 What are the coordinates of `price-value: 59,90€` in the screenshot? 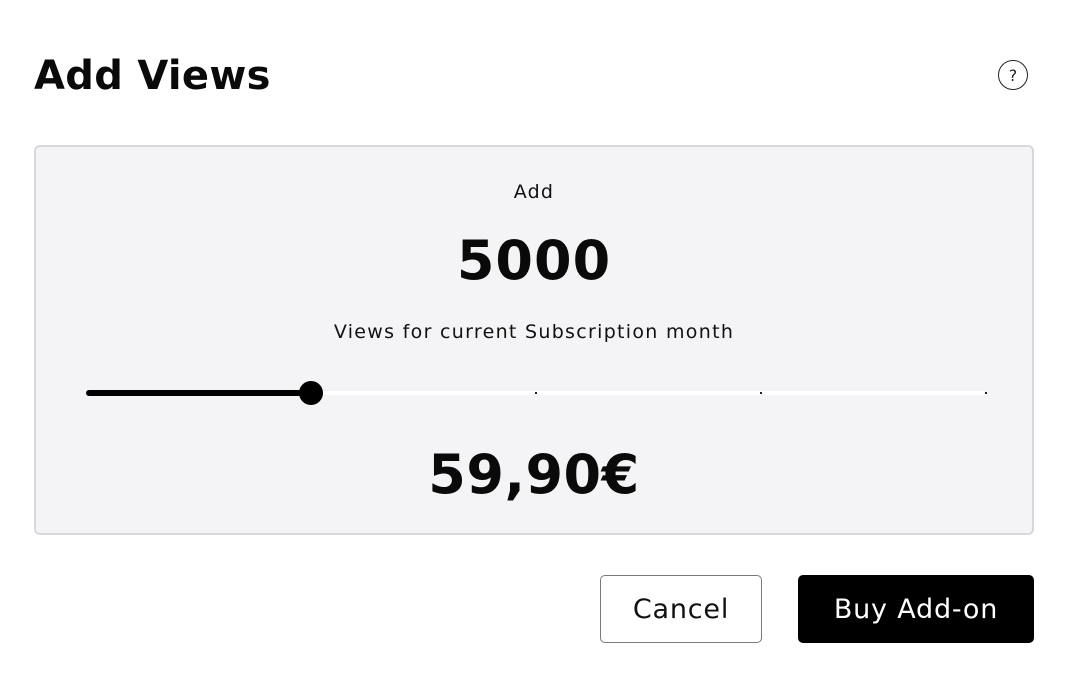 It's located at (534, 474).